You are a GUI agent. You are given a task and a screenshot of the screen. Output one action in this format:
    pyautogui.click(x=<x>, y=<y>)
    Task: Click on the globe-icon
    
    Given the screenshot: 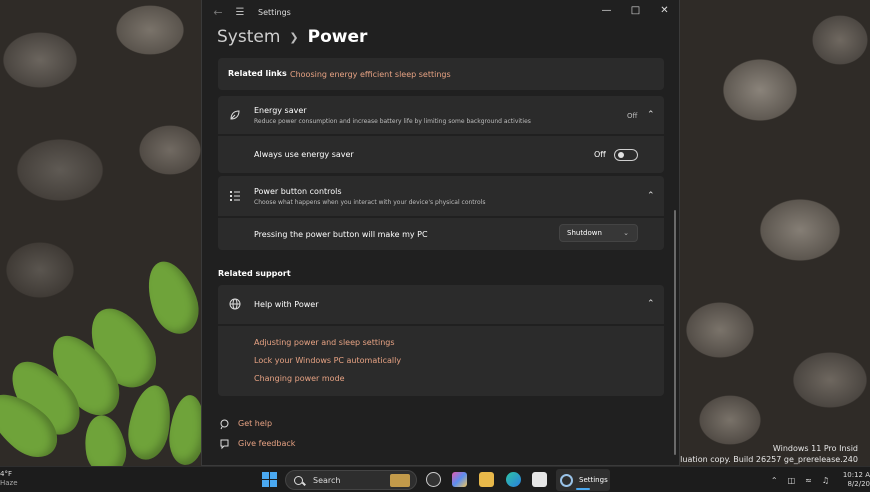 What is the action you would take?
    pyautogui.click(x=235, y=304)
    